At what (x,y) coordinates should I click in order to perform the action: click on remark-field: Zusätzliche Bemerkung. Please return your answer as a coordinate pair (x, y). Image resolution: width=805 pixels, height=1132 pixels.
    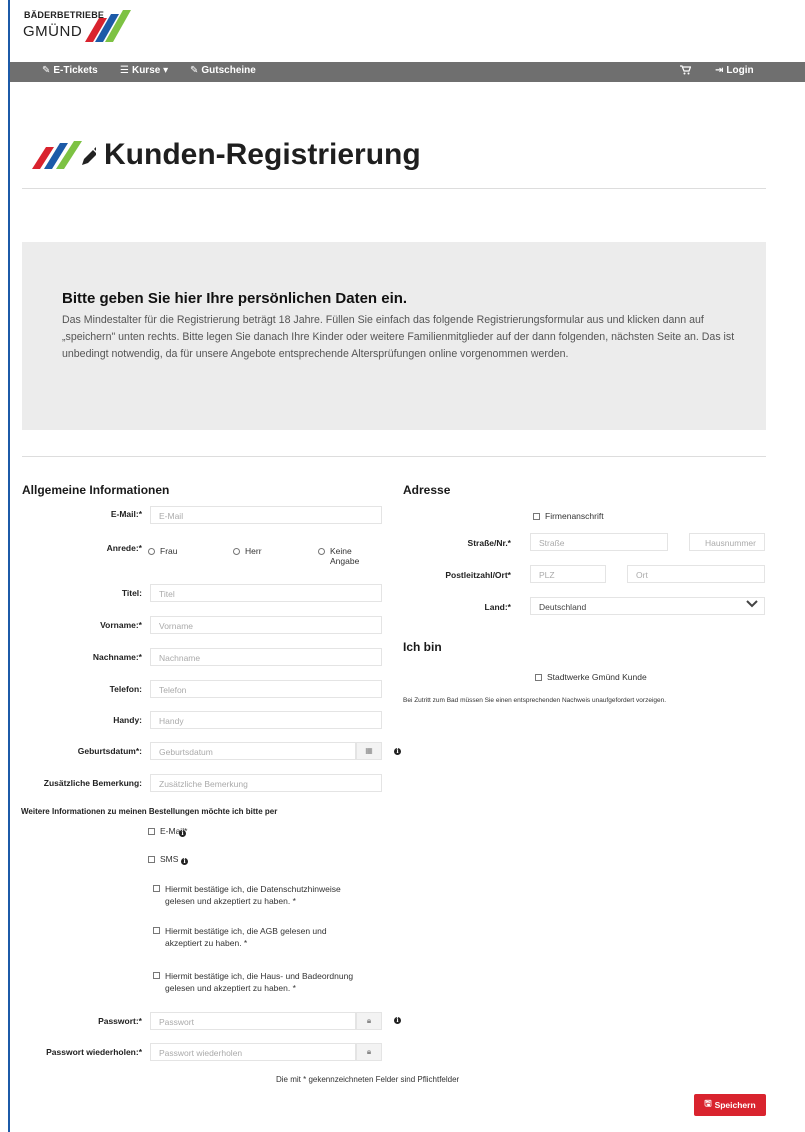
    Looking at the image, I should click on (266, 783).